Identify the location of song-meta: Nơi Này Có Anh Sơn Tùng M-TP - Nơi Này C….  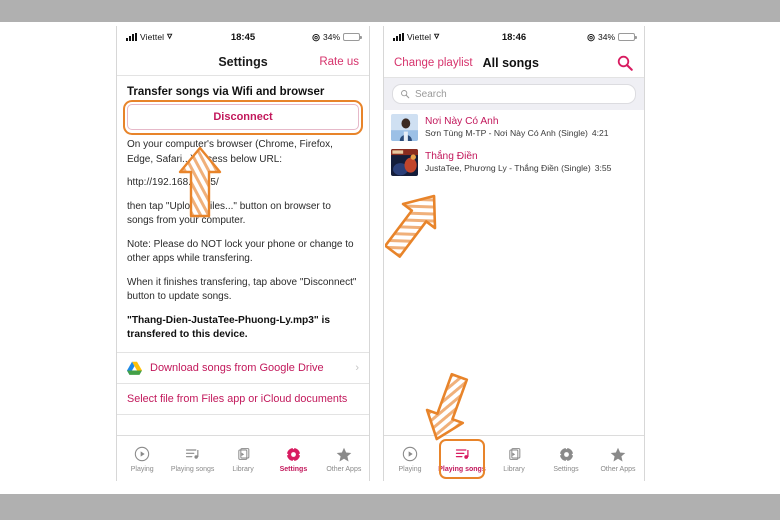
(531, 128).